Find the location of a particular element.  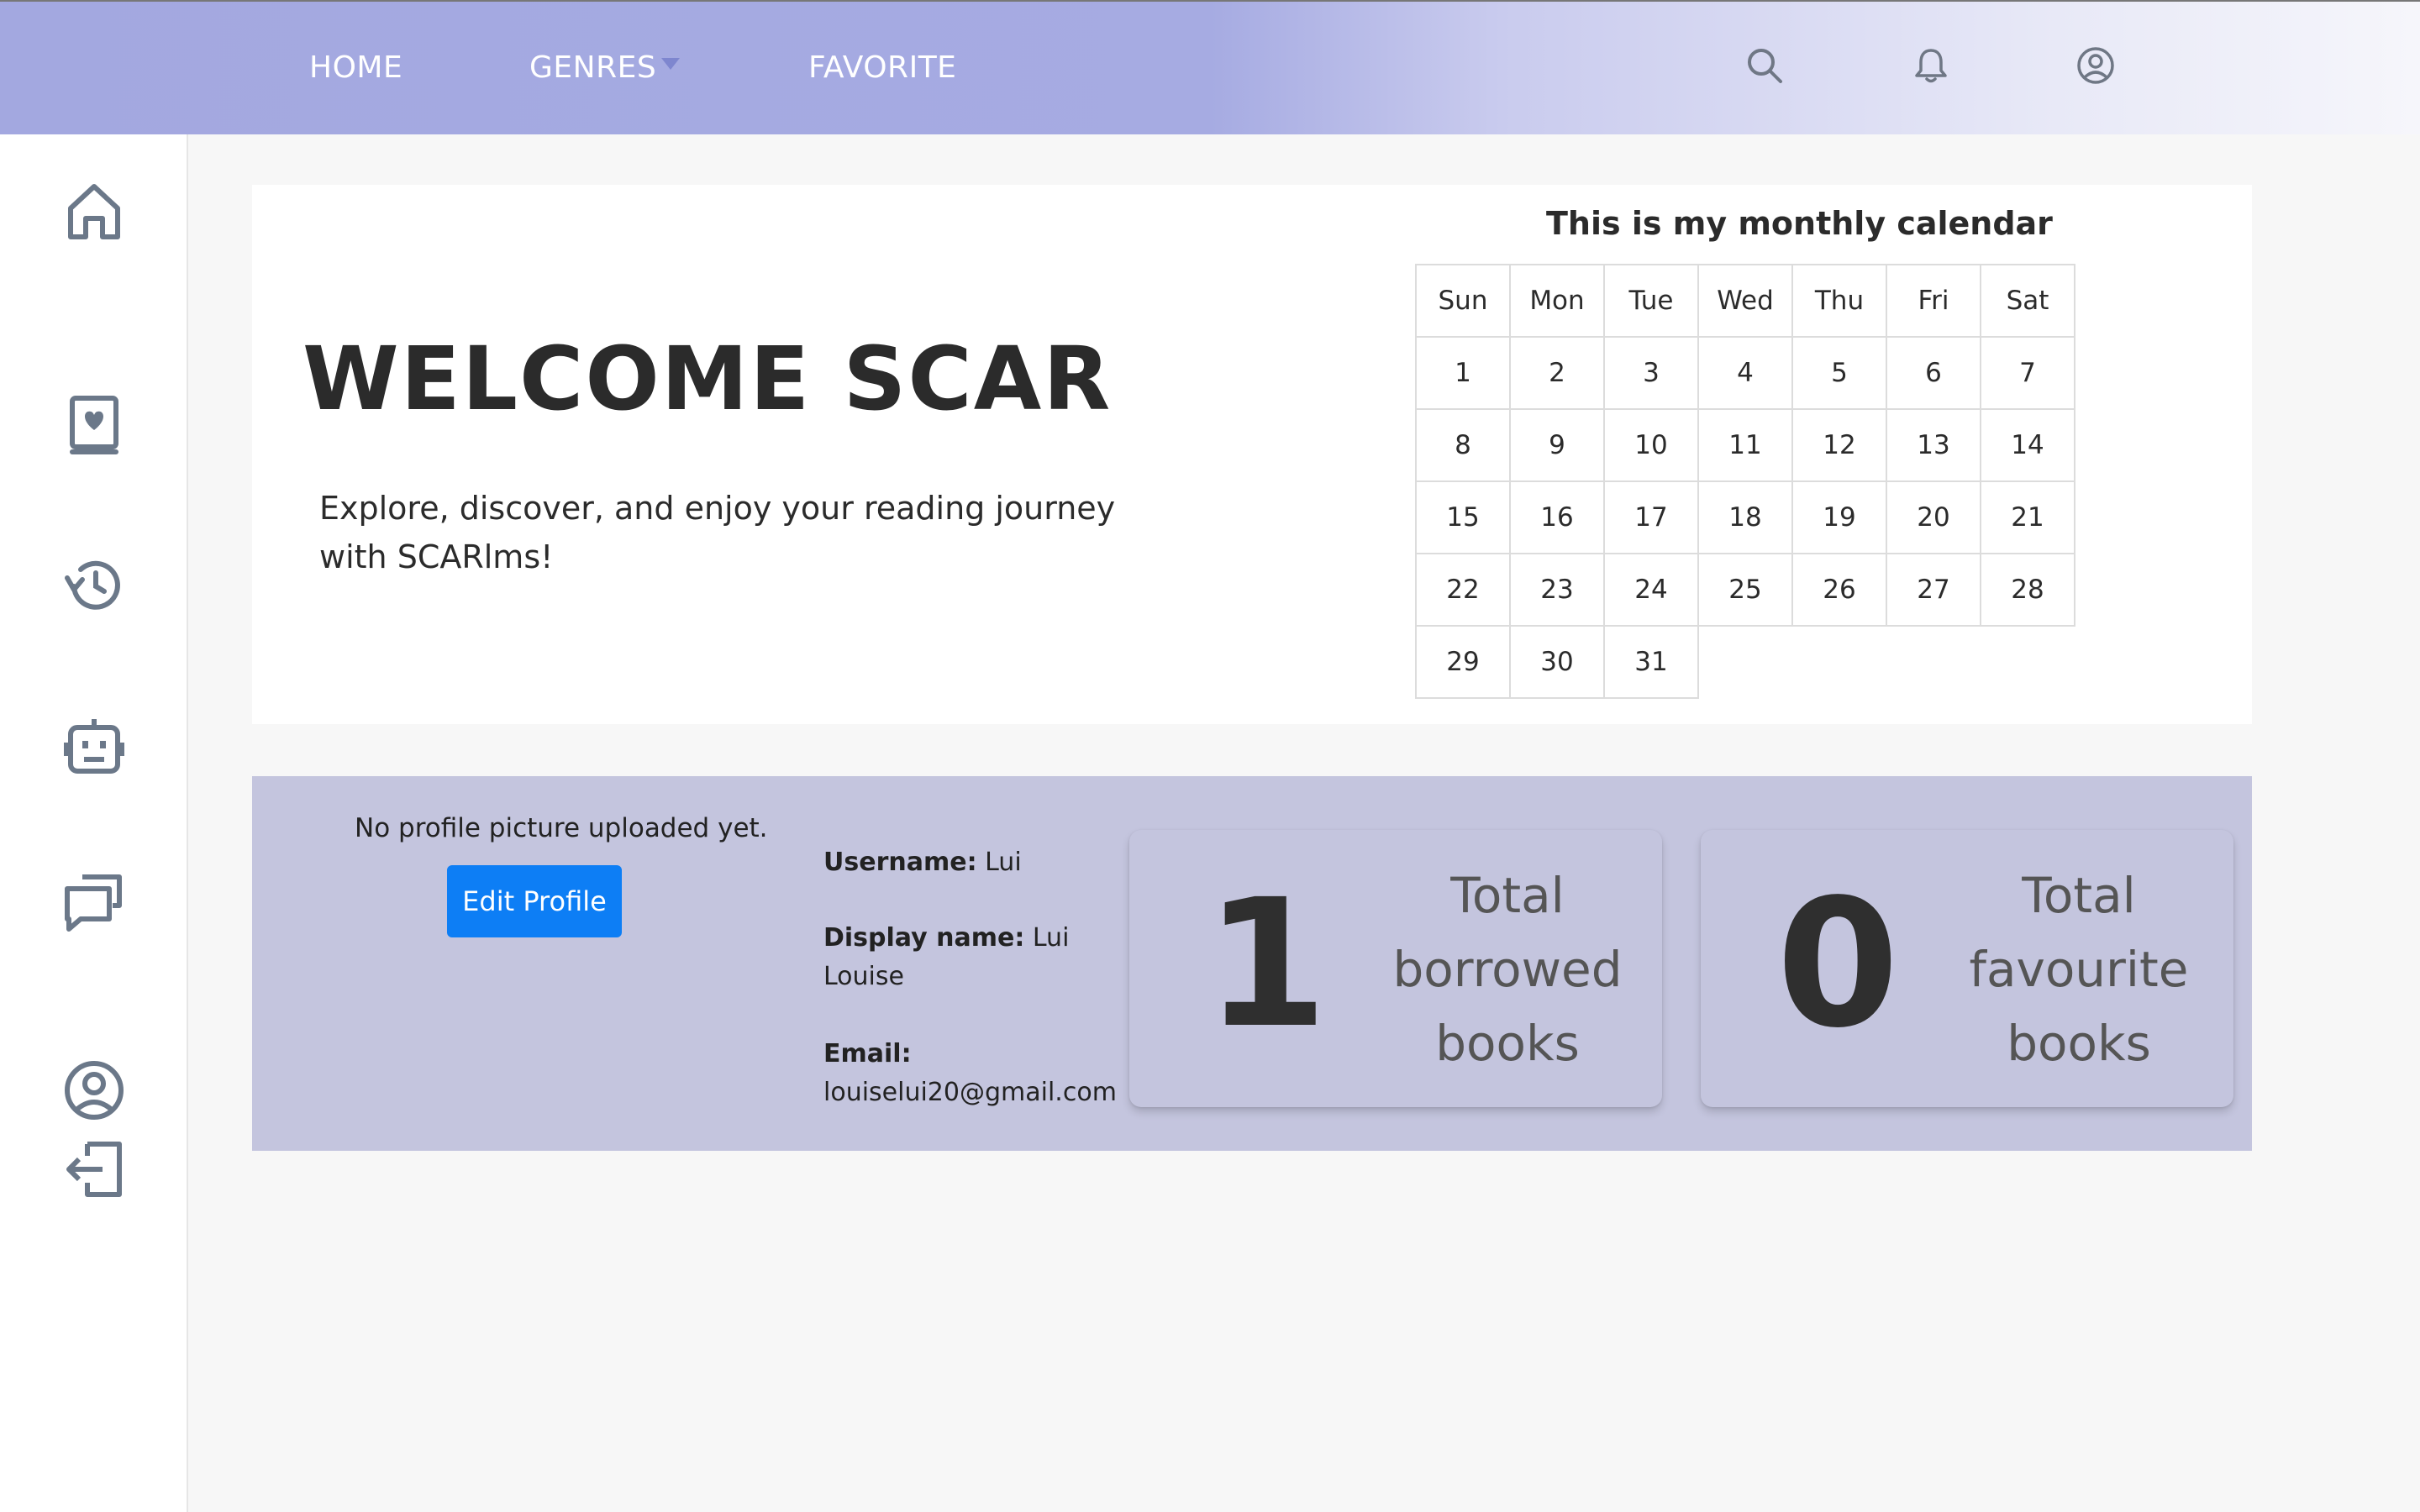

borrowed-count: 1 is located at coordinates (1266, 964).